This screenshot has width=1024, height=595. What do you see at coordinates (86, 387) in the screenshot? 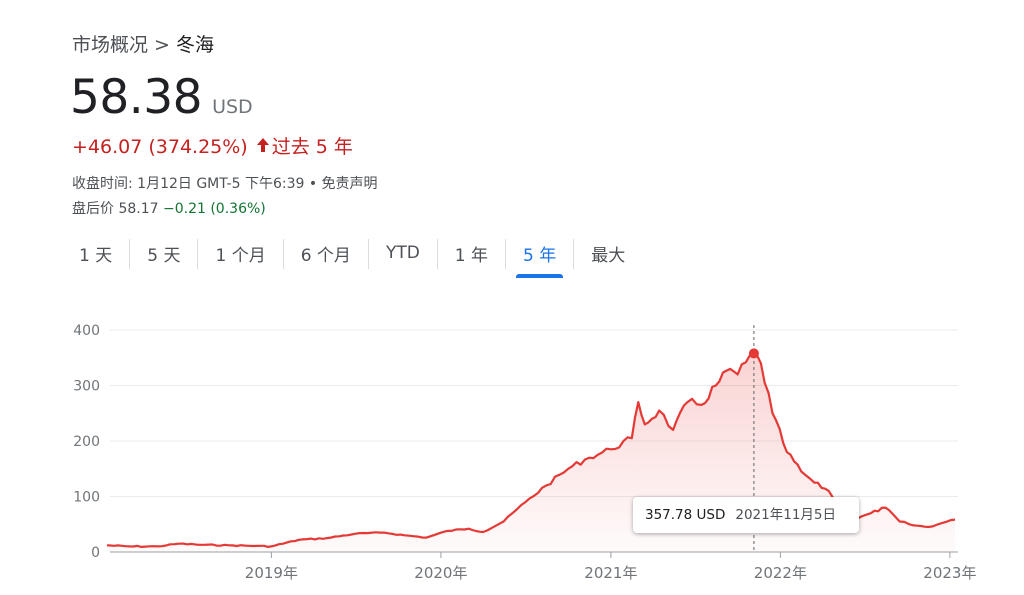
I see `y-tick-label: 300` at bounding box center [86, 387].